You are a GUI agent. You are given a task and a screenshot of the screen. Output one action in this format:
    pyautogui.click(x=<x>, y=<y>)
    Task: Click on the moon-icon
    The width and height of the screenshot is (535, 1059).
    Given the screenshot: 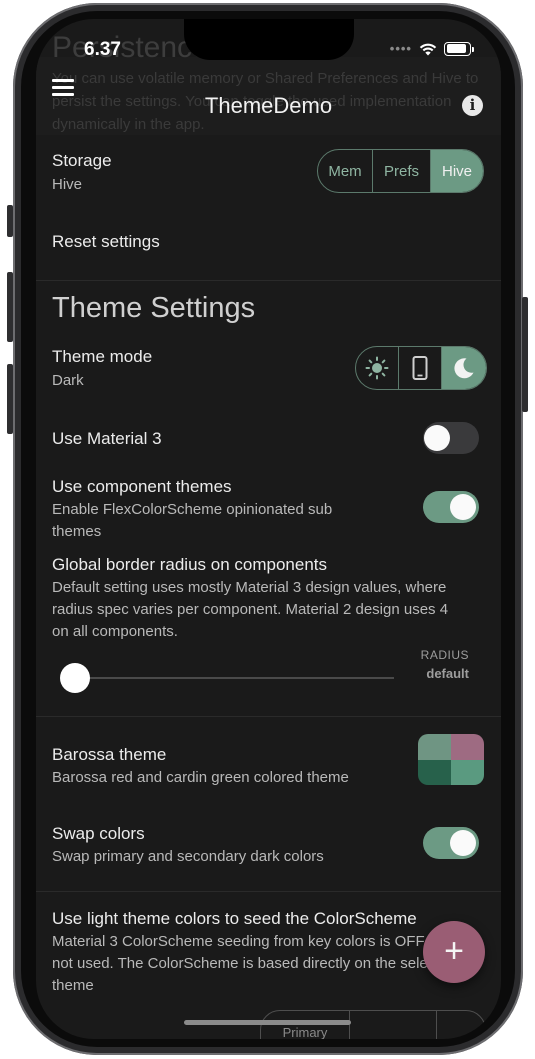 What is the action you would take?
    pyautogui.click(x=464, y=368)
    